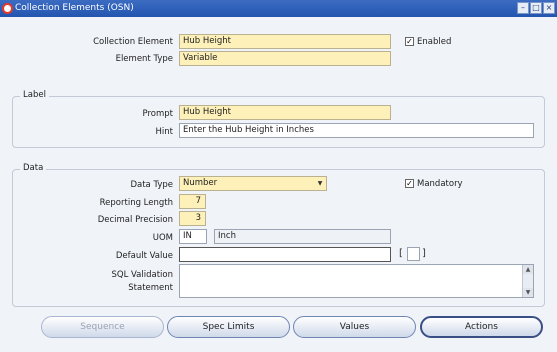  What do you see at coordinates (356, 281) in the screenshot?
I see `sql-validation-textarea` at bounding box center [356, 281].